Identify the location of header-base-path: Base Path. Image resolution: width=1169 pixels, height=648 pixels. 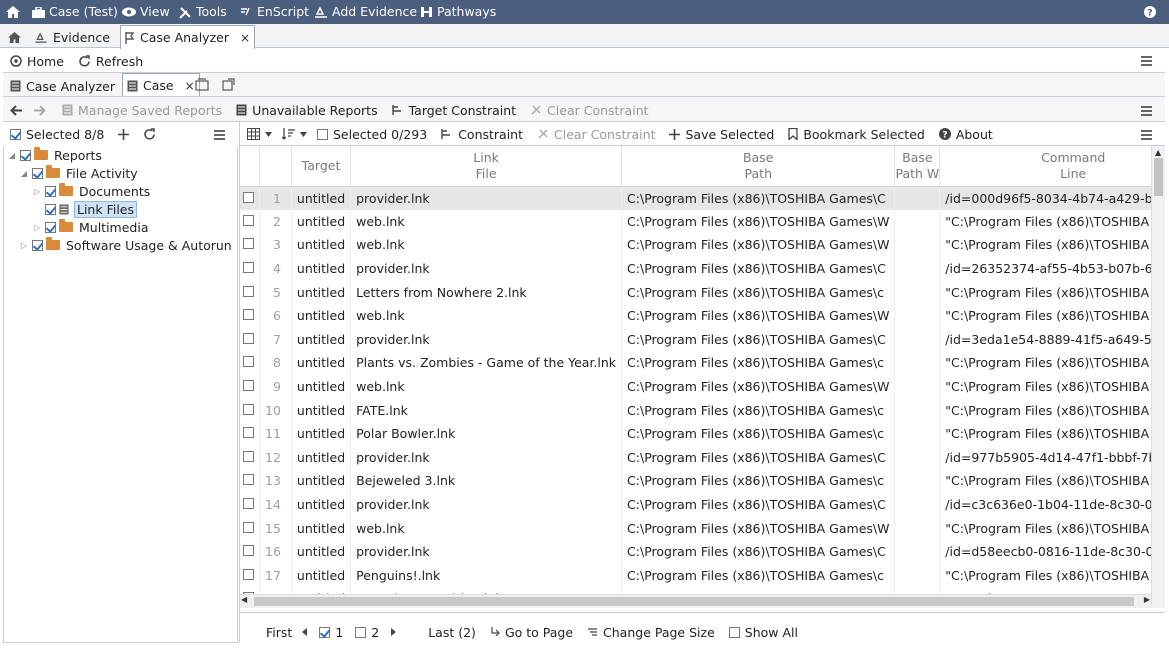
(758, 166).